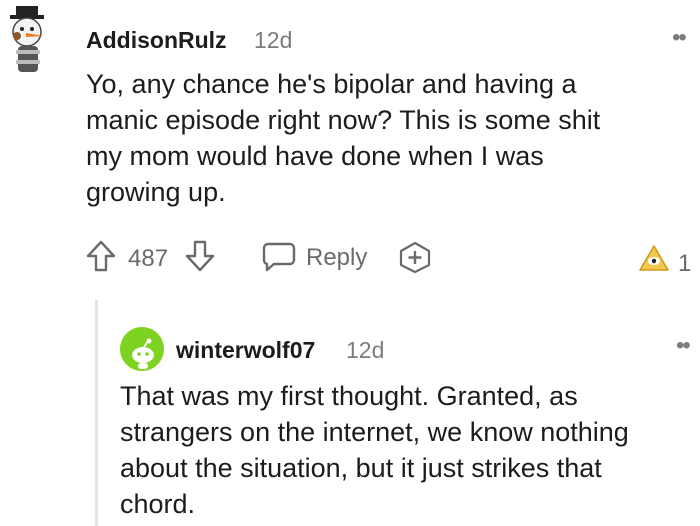 The height and width of the screenshot is (526, 700). I want to click on comment-line: my mom would have done when I was, so click(315, 156).